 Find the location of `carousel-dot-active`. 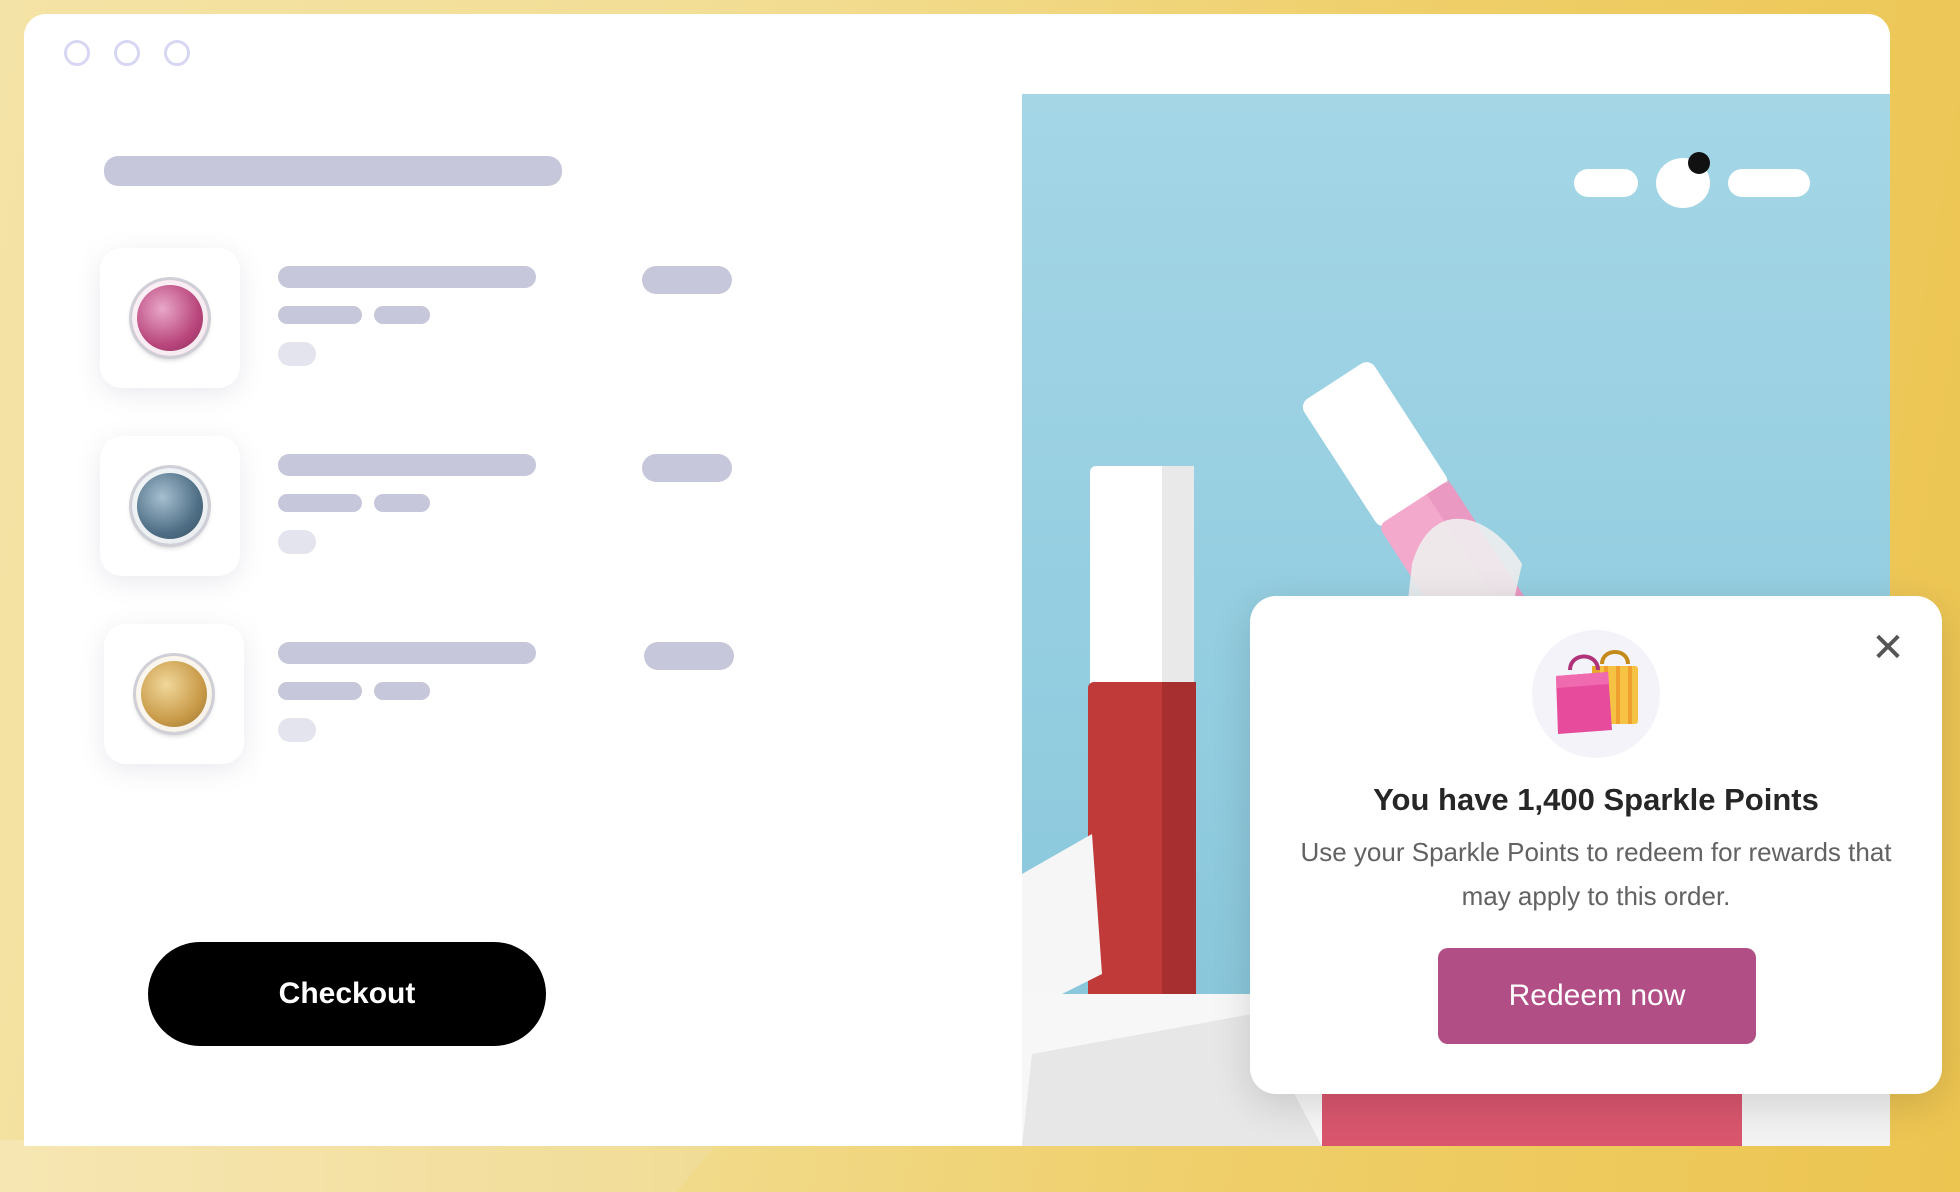

carousel-dot-active is located at coordinates (1683, 180).